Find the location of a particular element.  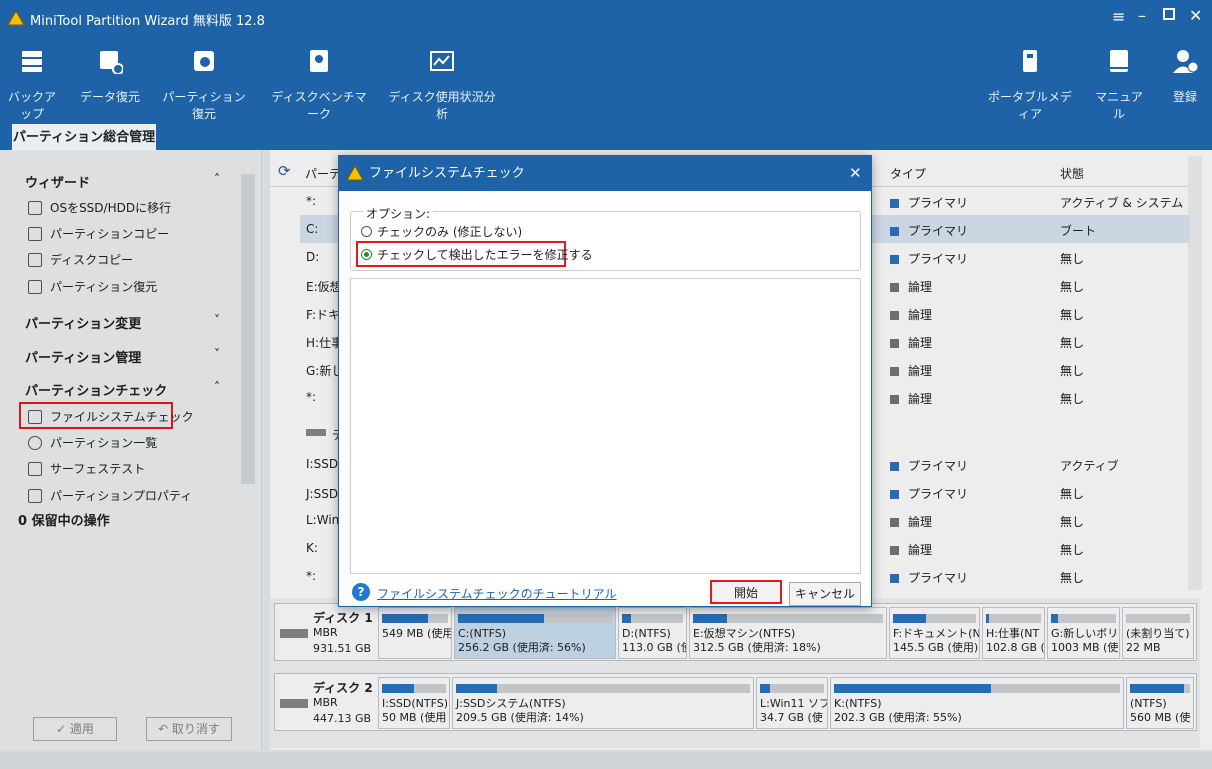

option-check-only: チェックのみ (修正しない) is located at coordinates (441, 231).